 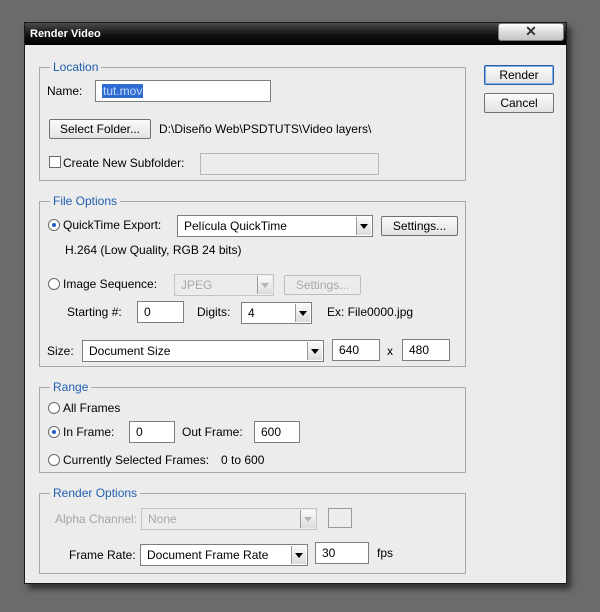 I want to click on in-frame-input: 0, so click(x=152, y=432).